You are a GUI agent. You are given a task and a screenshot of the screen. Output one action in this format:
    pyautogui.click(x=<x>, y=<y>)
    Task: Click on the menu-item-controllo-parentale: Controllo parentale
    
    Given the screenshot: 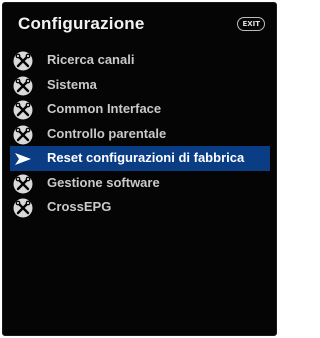 What is the action you would take?
    pyautogui.click(x=139, y=134)
    